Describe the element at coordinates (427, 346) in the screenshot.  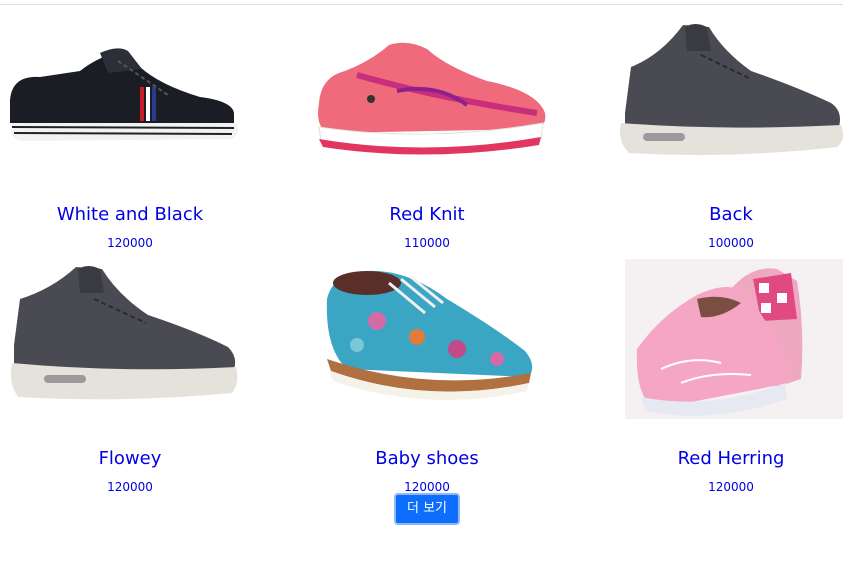
I see `floral-oxford-image` at that location.